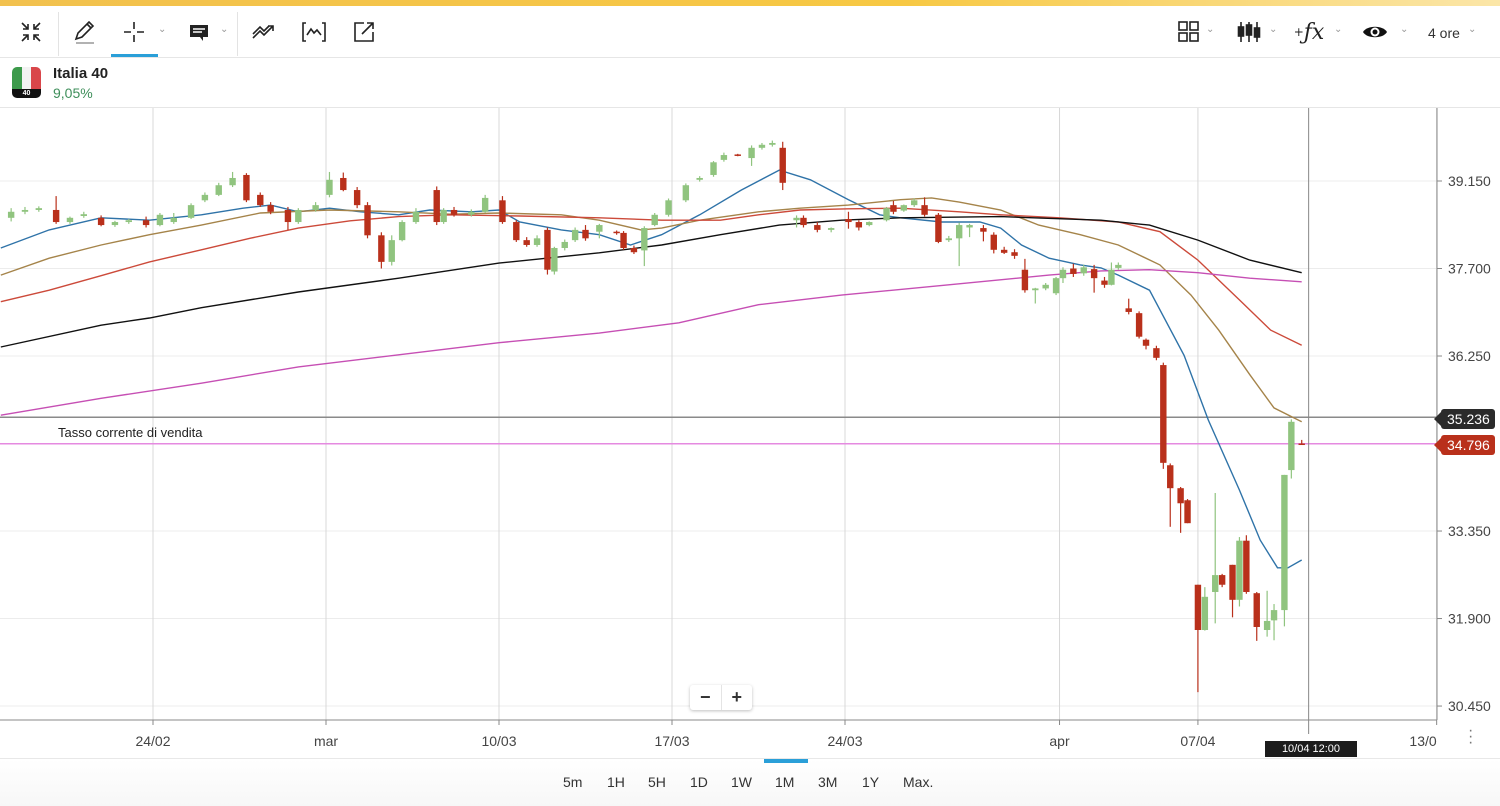 The width and height of the screenshot is (1500, 806). What do you see at coordinates (314, 32) in the screenshot?
I see `indicator-icon` at bounding box center [314, 32].